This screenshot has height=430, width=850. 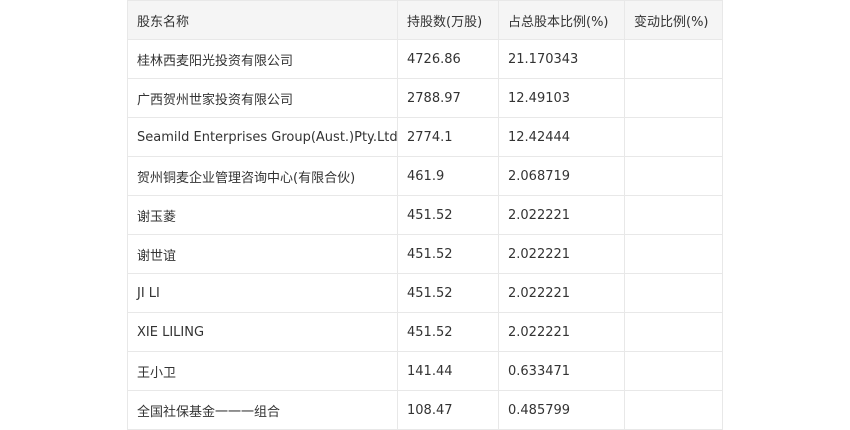 I want to click on table-row: 谢玉菱 451.52 2.022221, so click(x=425, y=215).